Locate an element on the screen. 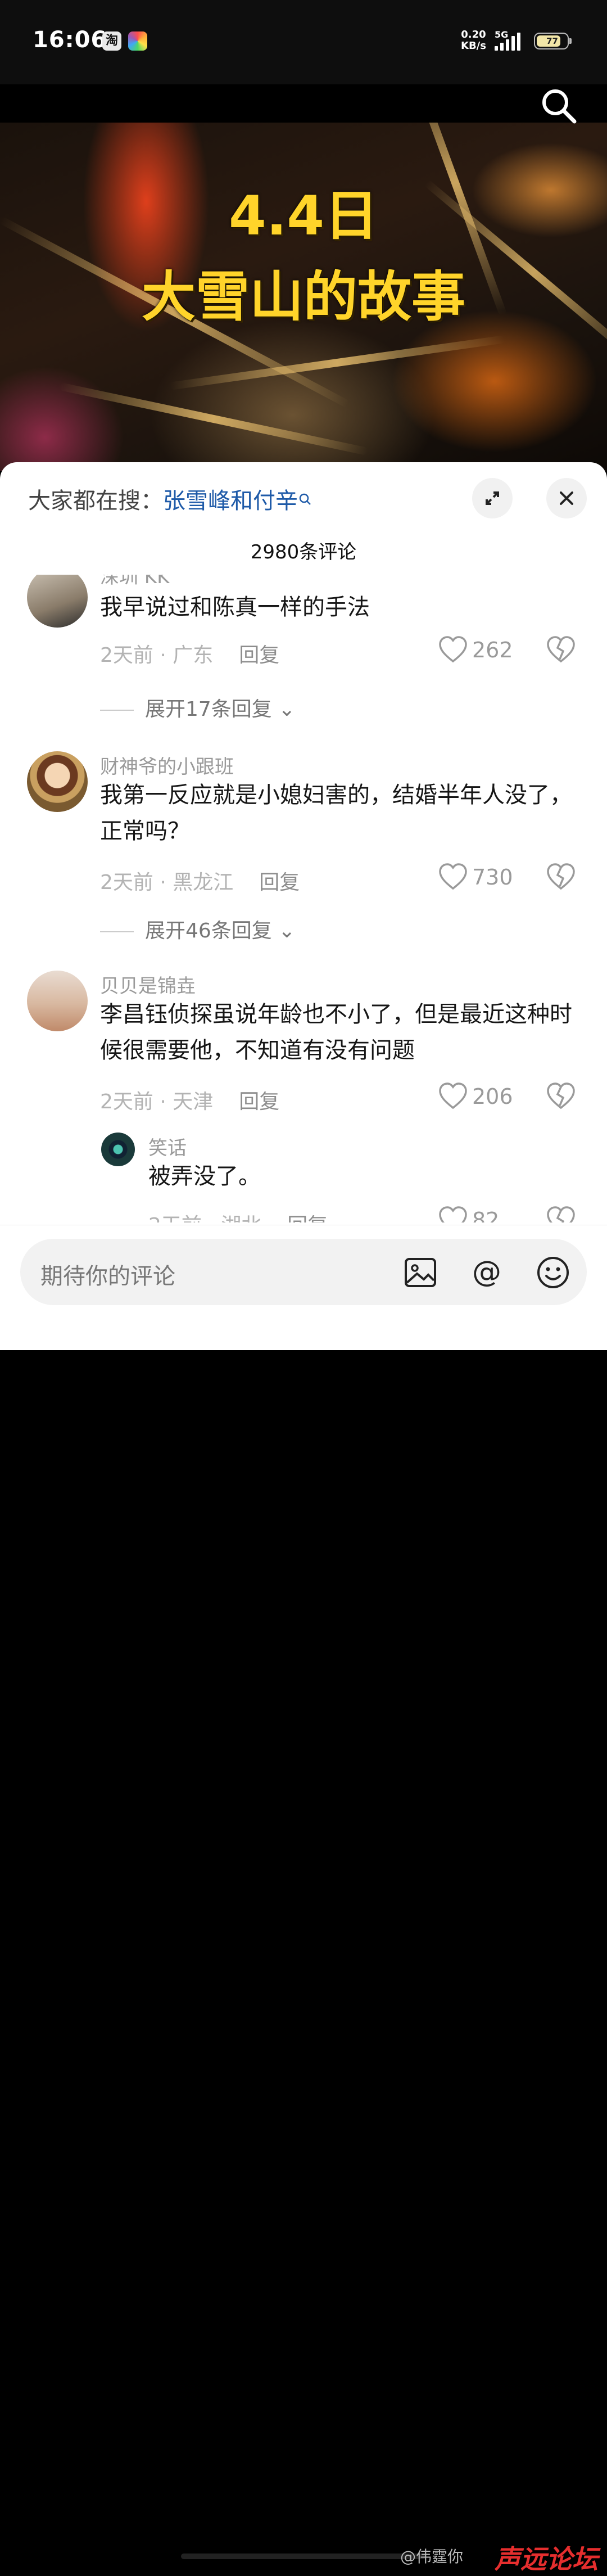 The height and width of the screenshot is (2576, 607). status-bar: 16:06 淘 0.20 KB/s 5G 77 is located at coordinates (303, 42).